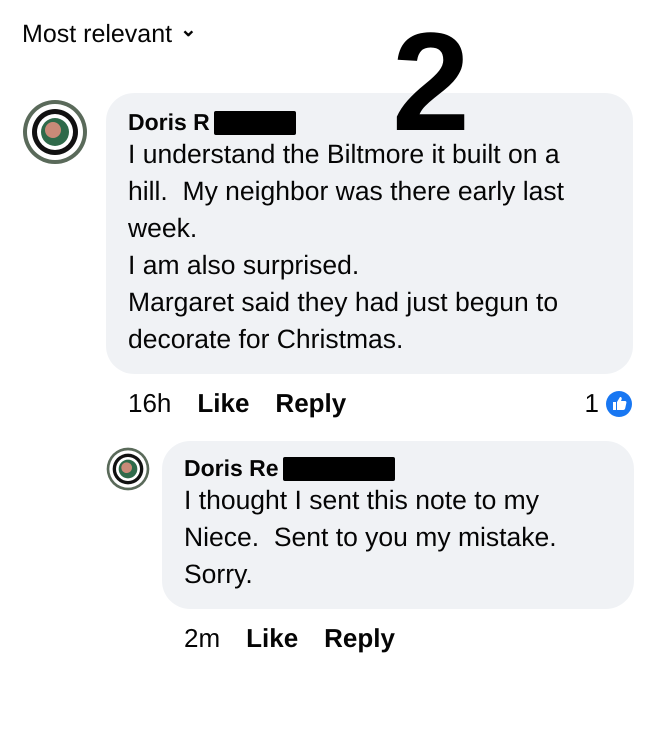 The height and width of the screenshot is (750, 656). Describe the element at coordinates (202, 638) in the screenshot. I see `timestamp: 2m` at that location.